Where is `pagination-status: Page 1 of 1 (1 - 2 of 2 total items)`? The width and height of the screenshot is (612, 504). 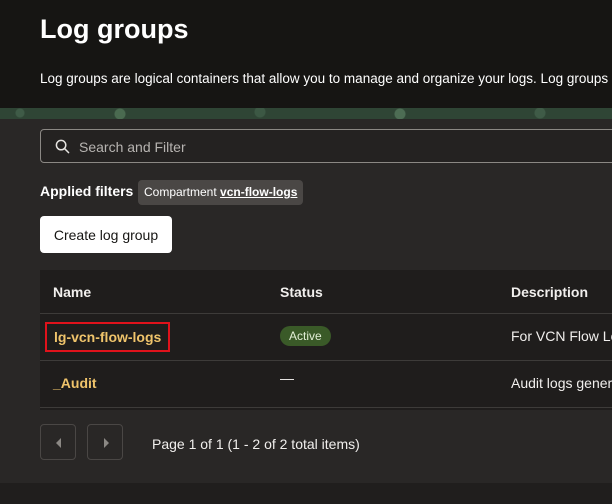
pagination-status: Page 1 of 1 (1 - 2 of 2 total items) is located at coordinates (256, 444).